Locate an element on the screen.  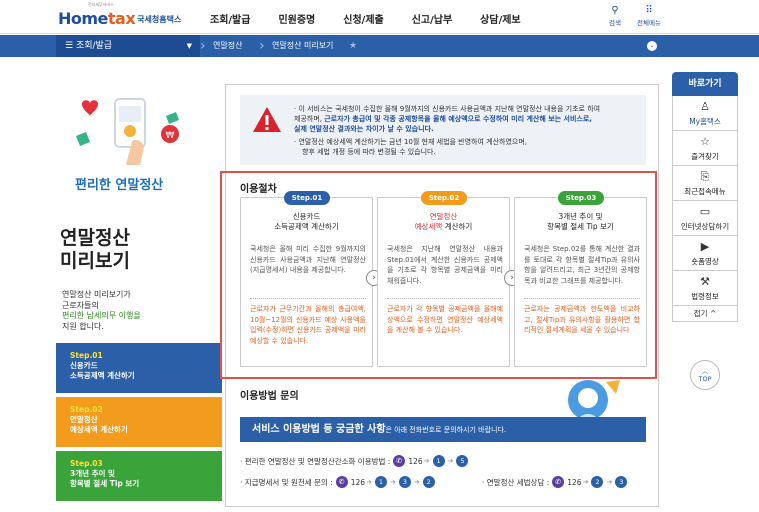
warning-icon is located at coordinates (267, 119).